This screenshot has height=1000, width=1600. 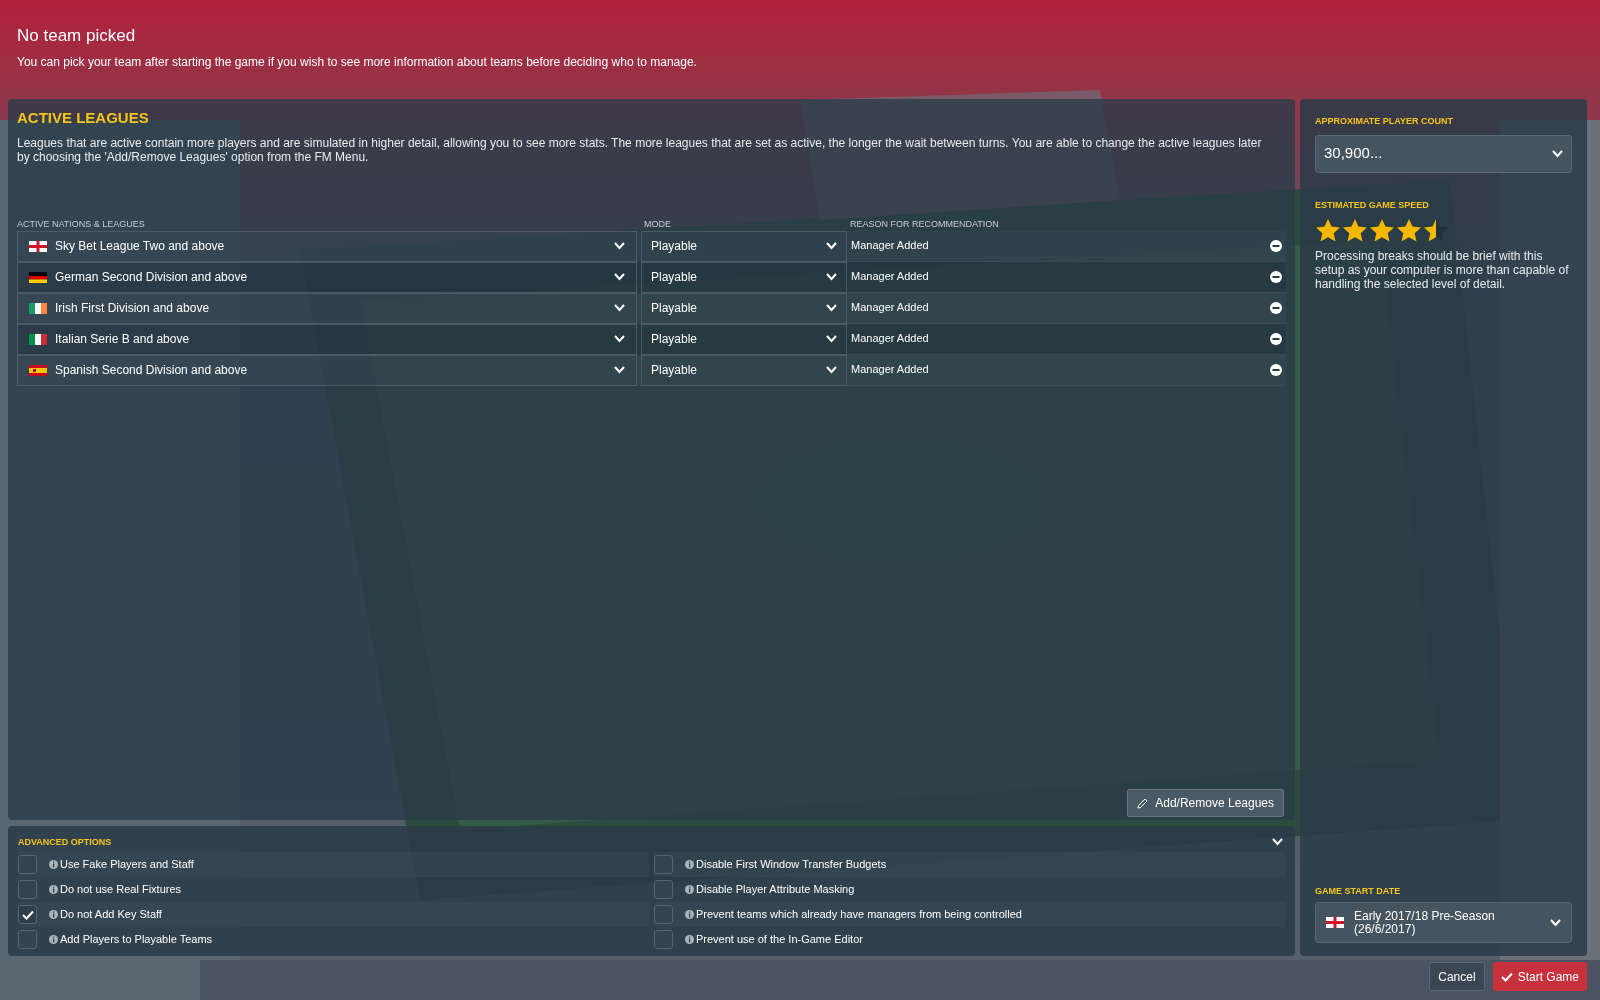 I want to click on cancel-button: Cancel, so click(x=1457, y=976).